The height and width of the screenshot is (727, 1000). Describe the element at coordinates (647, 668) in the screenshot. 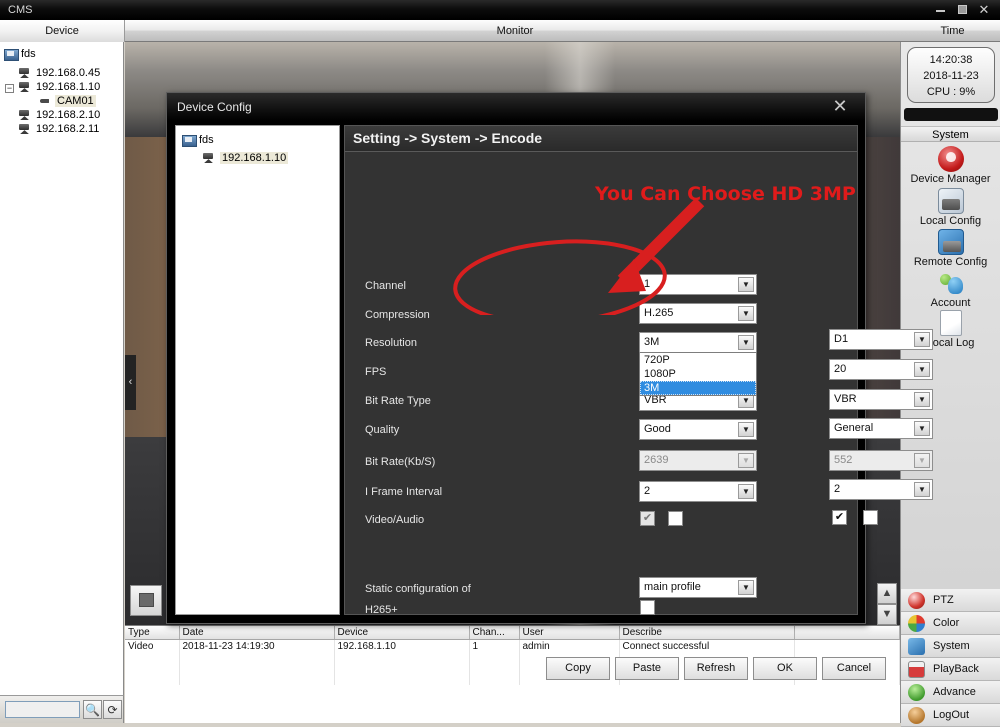

I see `paste-button: Paste` at that location.